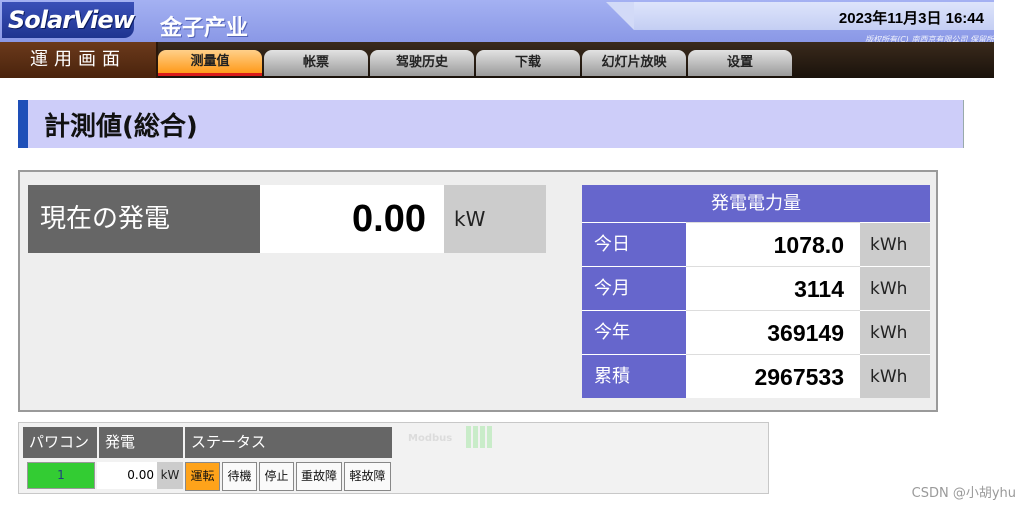  What do you see at coordinates (773, 332) in the screenshot?
I see `energy-value: 369149` at bounding box center [773, 332].